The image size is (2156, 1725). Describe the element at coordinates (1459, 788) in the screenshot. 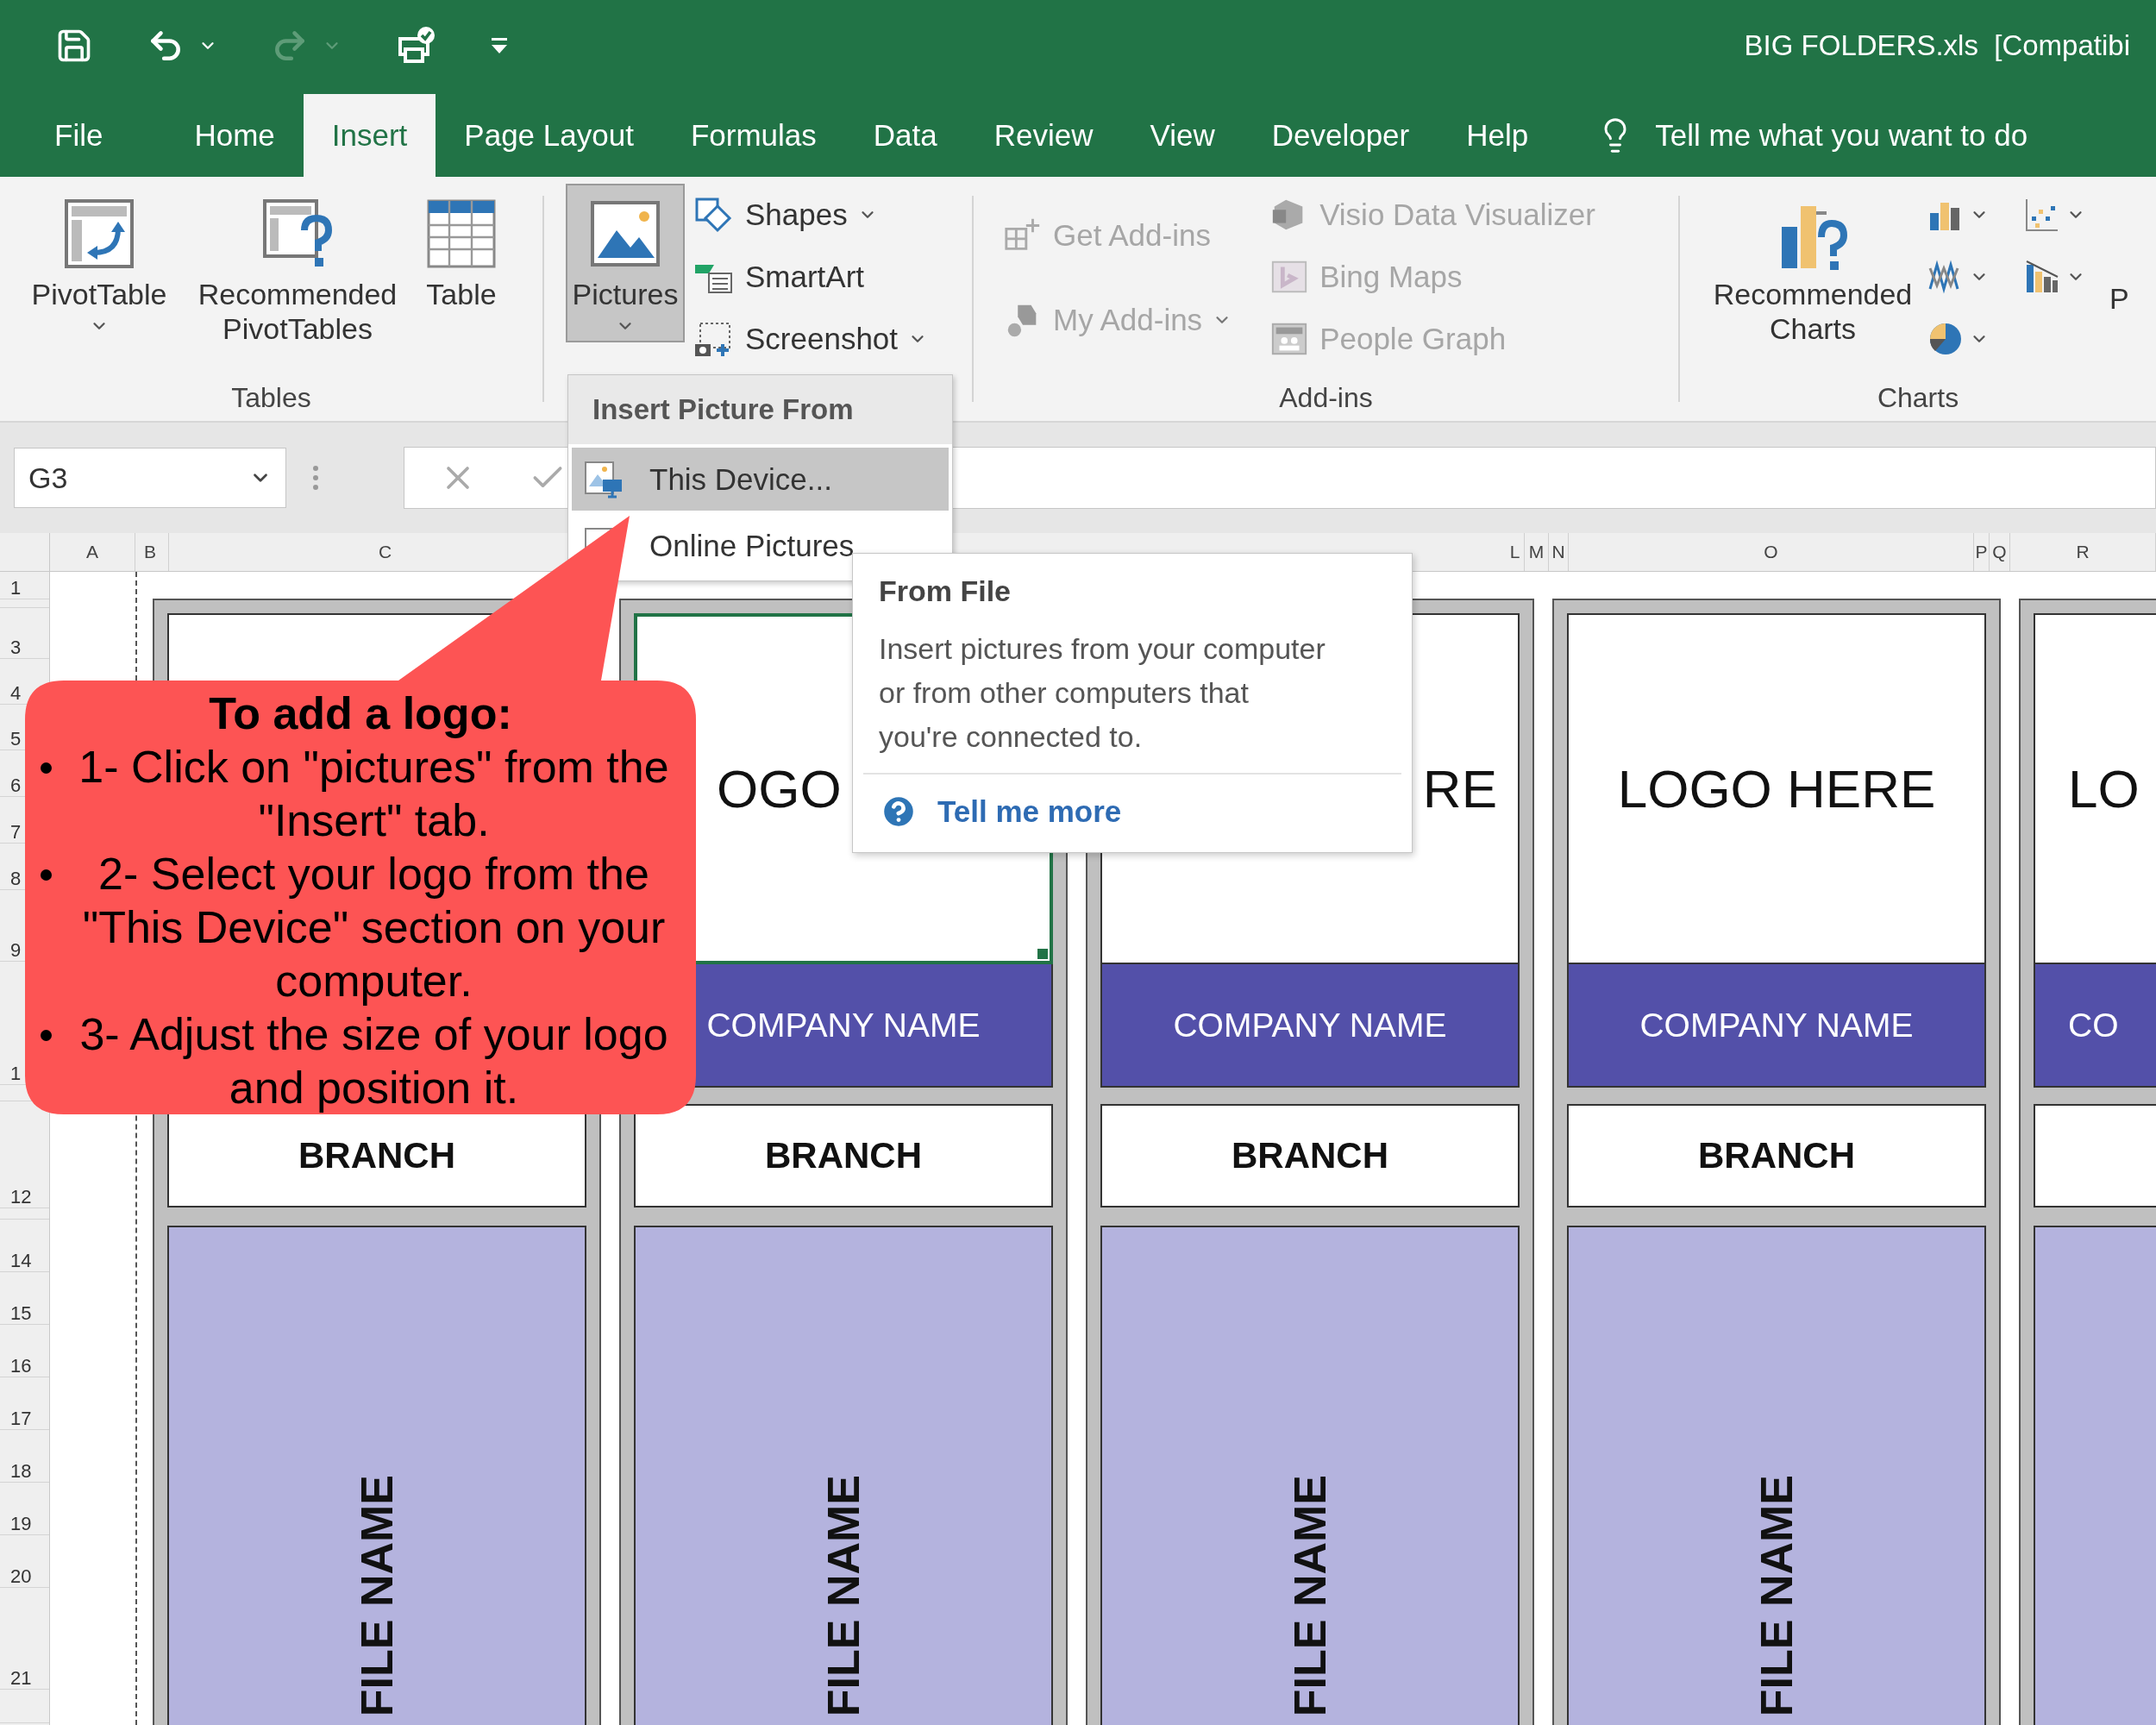

I see `logo-text: RE` at that location.